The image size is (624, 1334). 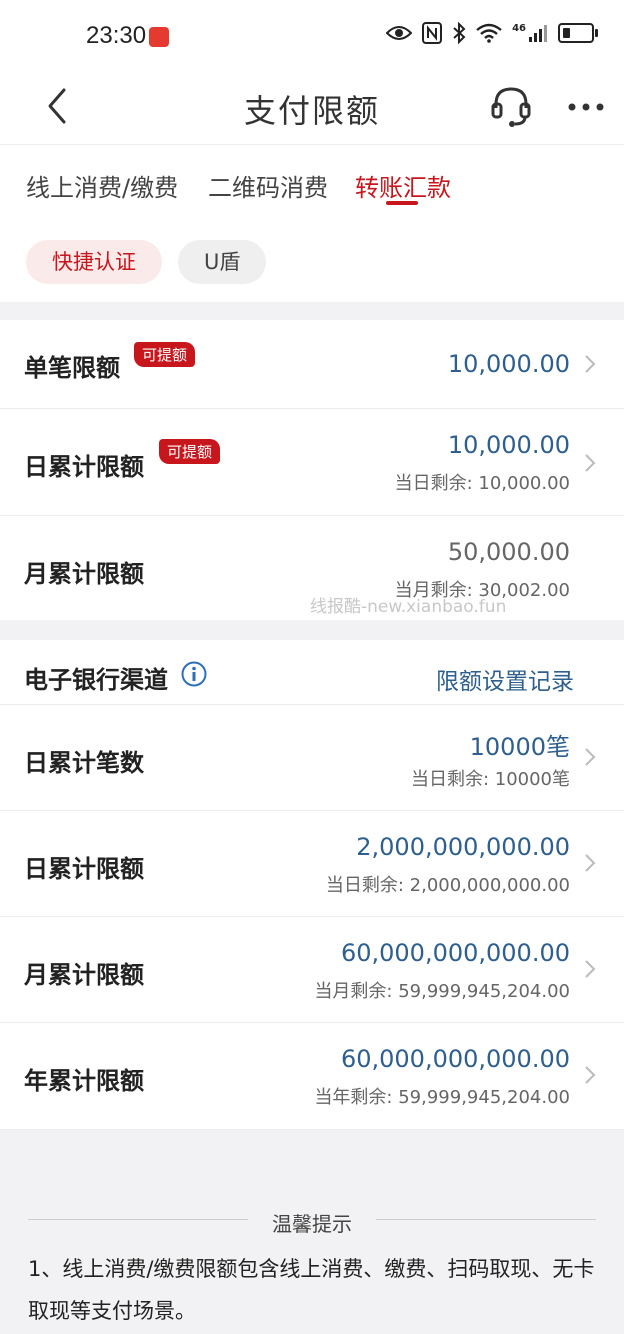 I want to click on u-shield-pill: U盾, so click(x=222, y=262).